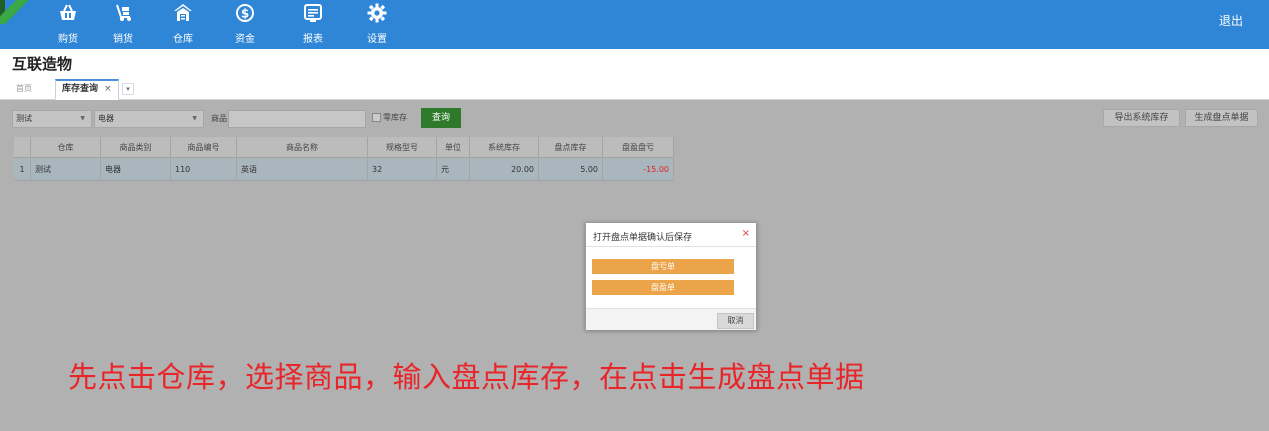 The width and height of the screenshot is (1269, 431). I want to click on table-header: 仓库 商品类别 商品编号 商品名称 规格型号 单位 系统库存 盘点库存 盘盈盘亏, so click(344, 147).